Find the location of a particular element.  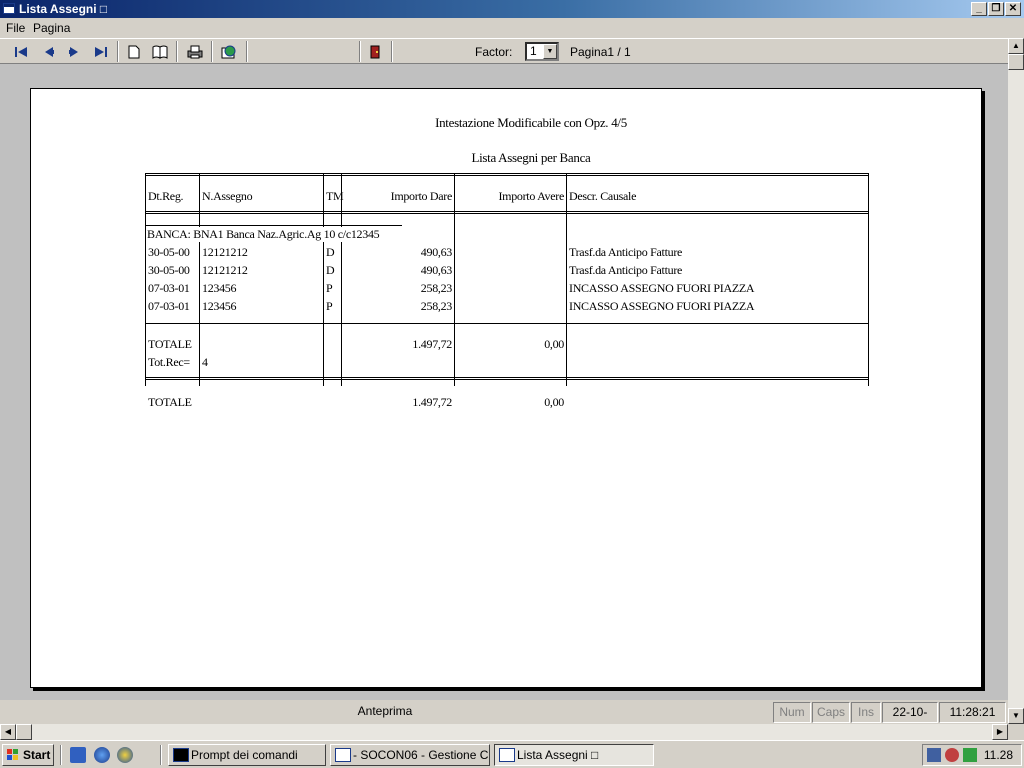

close-button: ✕ is located at coordinates (1013, 9).